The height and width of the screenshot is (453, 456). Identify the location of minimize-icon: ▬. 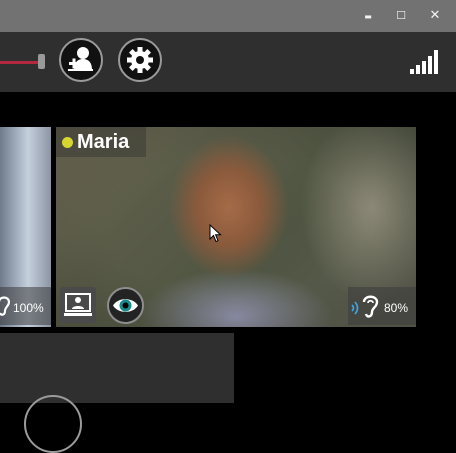
(368, 16).